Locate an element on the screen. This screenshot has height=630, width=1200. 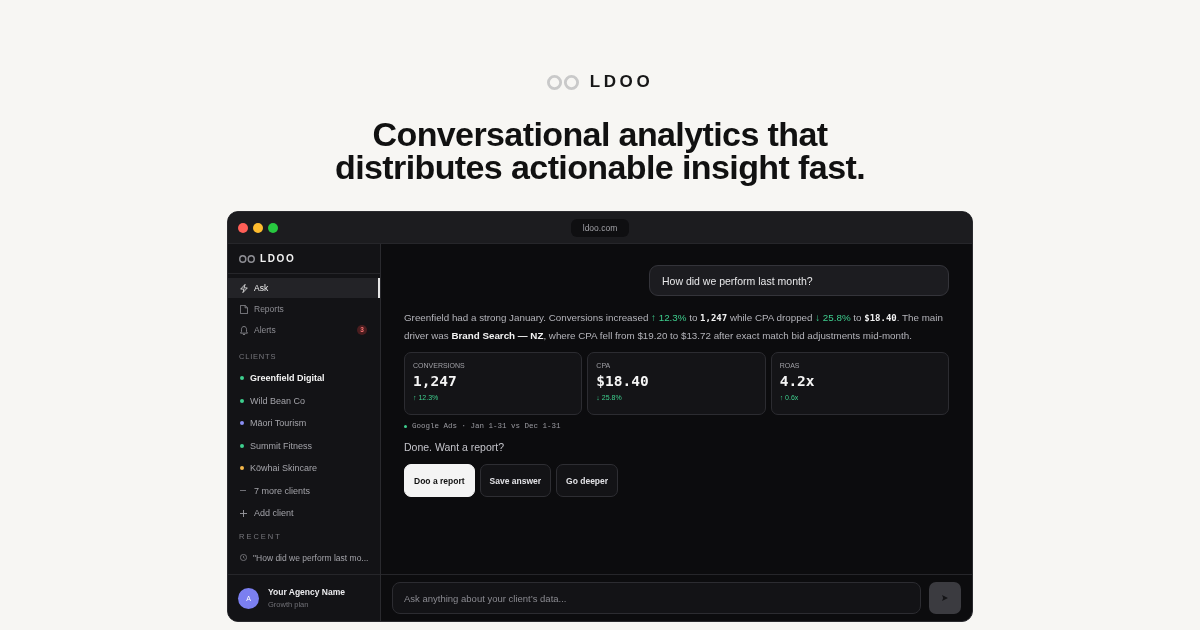
client-item: Greenfield Digital is located at coordinates (304, 378).